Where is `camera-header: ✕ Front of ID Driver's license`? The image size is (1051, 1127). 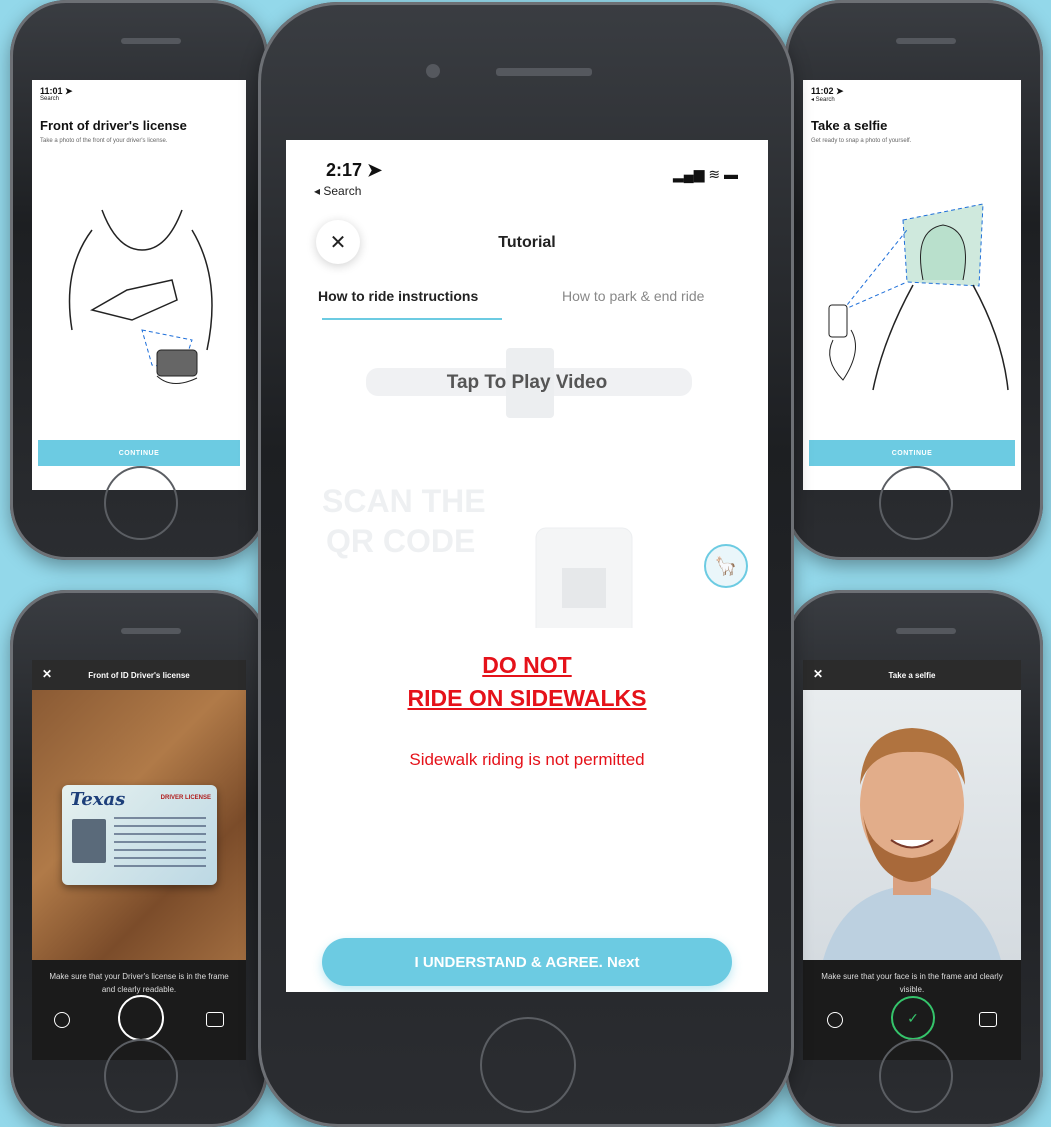
camera-header: ✕ Front of ID Driver's license is located at coordinates (139, 675).